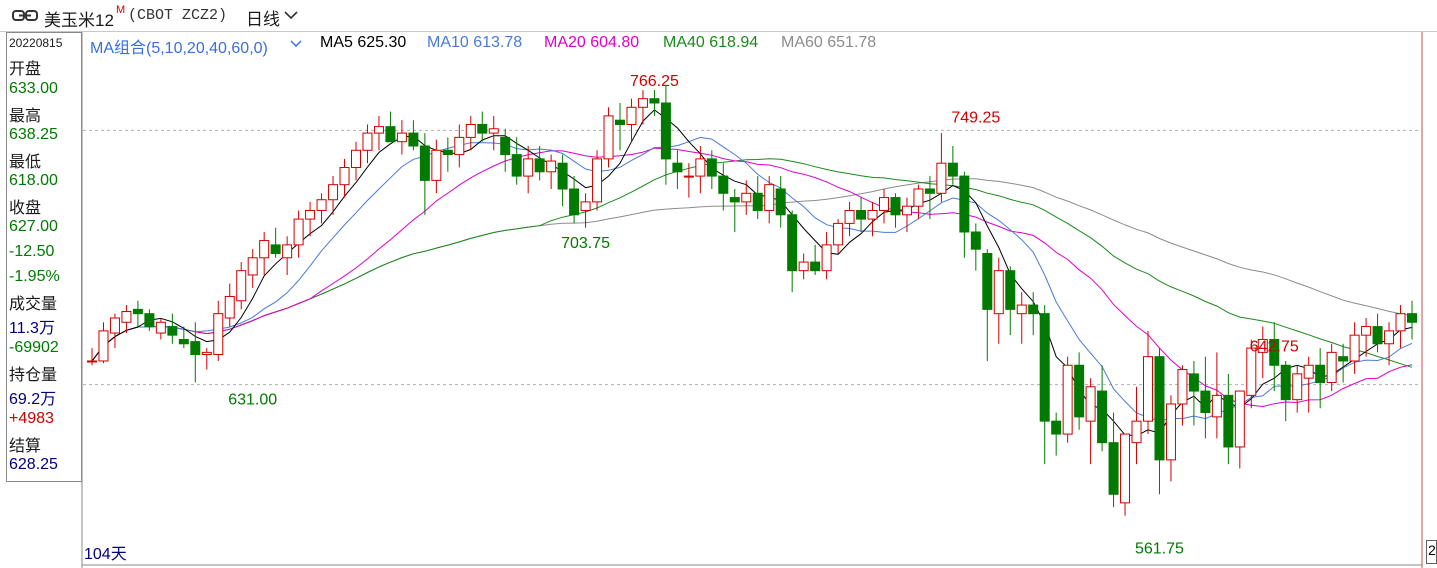 The image size is (1437, 568). What do you see at coordinates (296, 44) in the screenshot?
I see `chevron-down-icon` at bounding box center [296, 44].